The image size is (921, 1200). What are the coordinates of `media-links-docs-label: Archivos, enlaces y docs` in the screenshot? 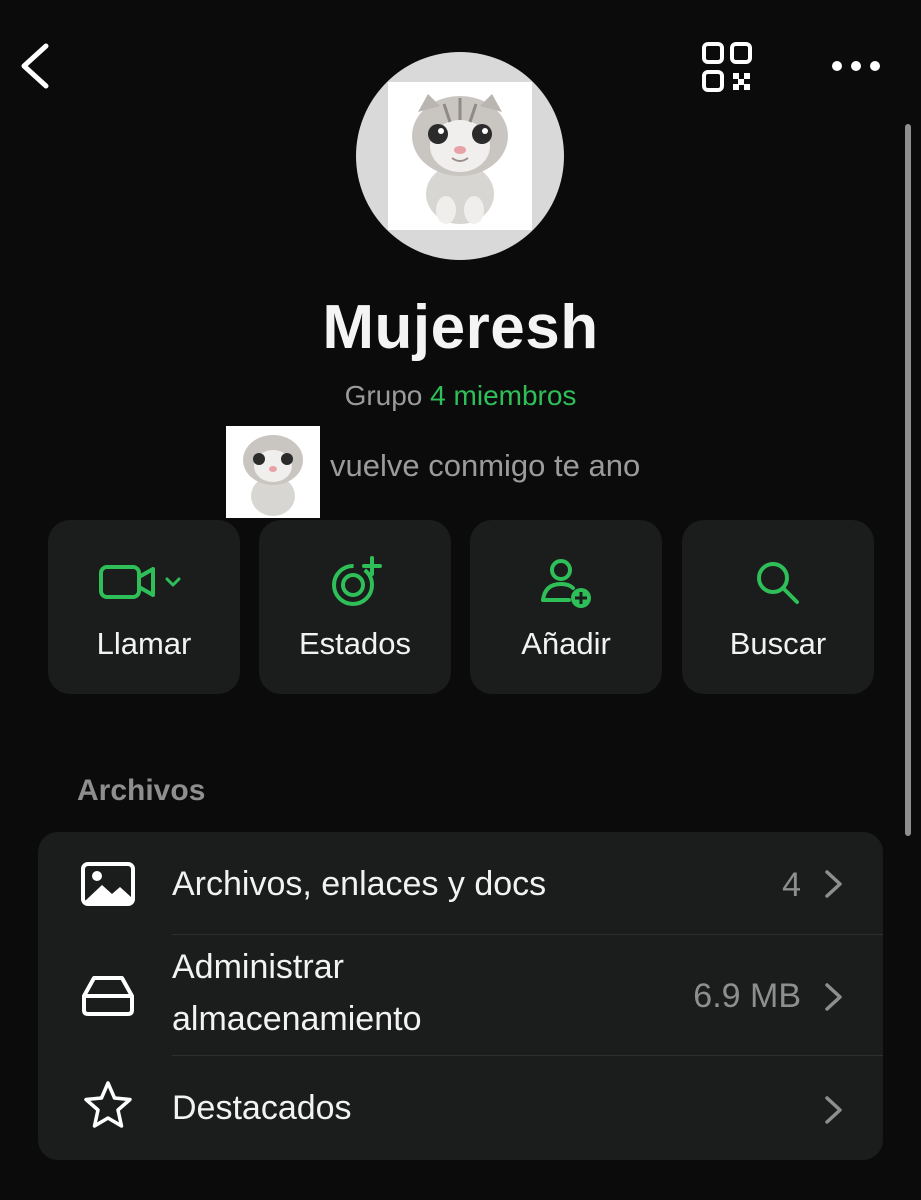 It's located at (359, 884).